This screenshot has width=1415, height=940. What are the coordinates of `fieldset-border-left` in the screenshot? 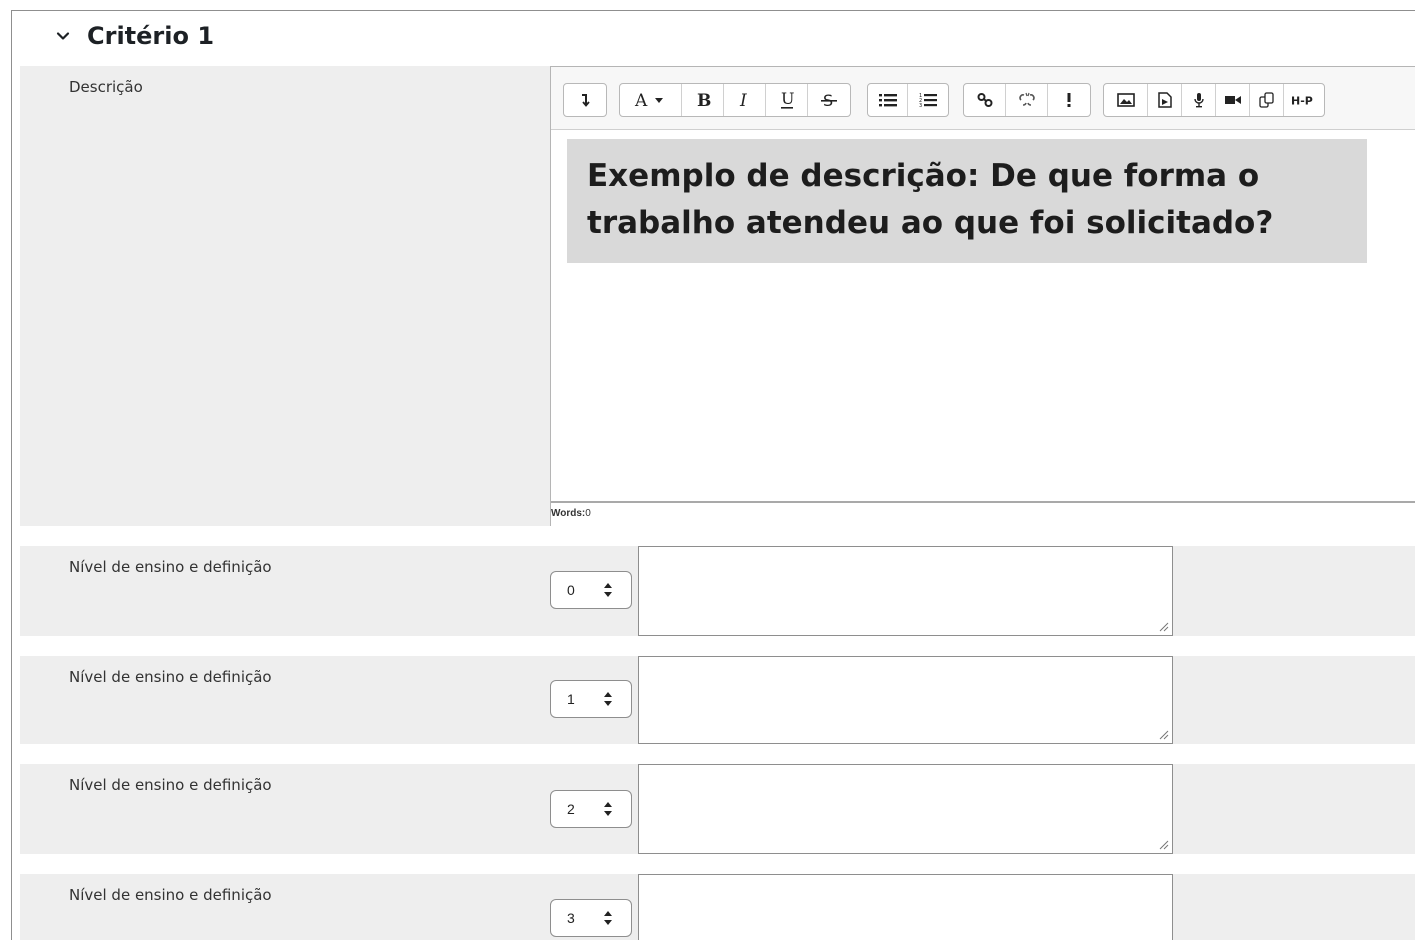 It's located at (11, 475).